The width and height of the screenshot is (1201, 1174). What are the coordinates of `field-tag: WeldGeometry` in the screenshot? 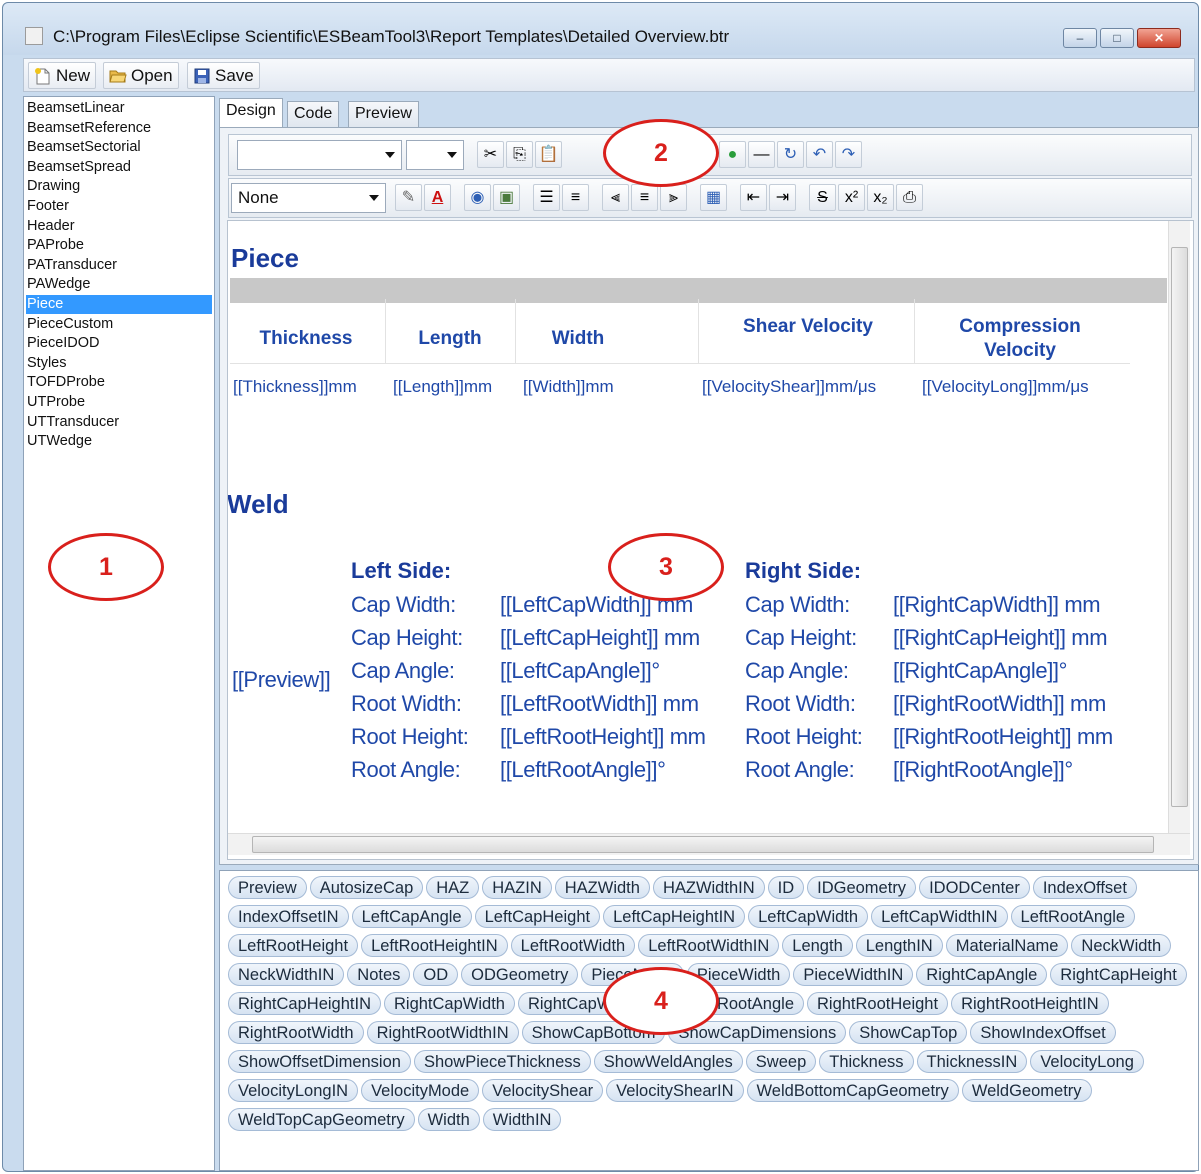 It's located at (1026, 1090).